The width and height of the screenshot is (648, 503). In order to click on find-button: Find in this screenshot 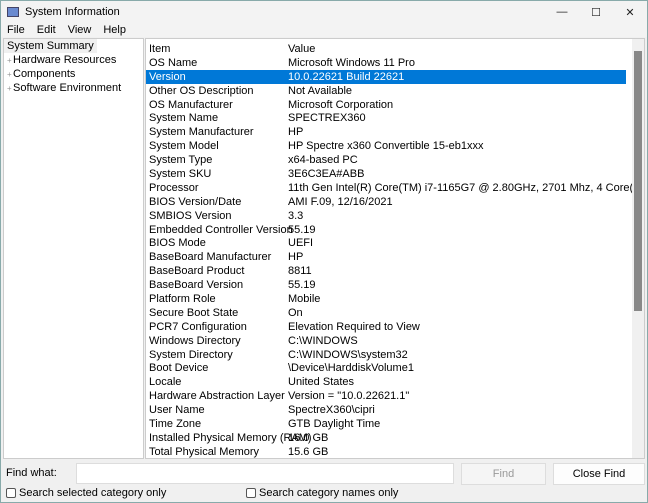, I will do `click(503, 474)`.